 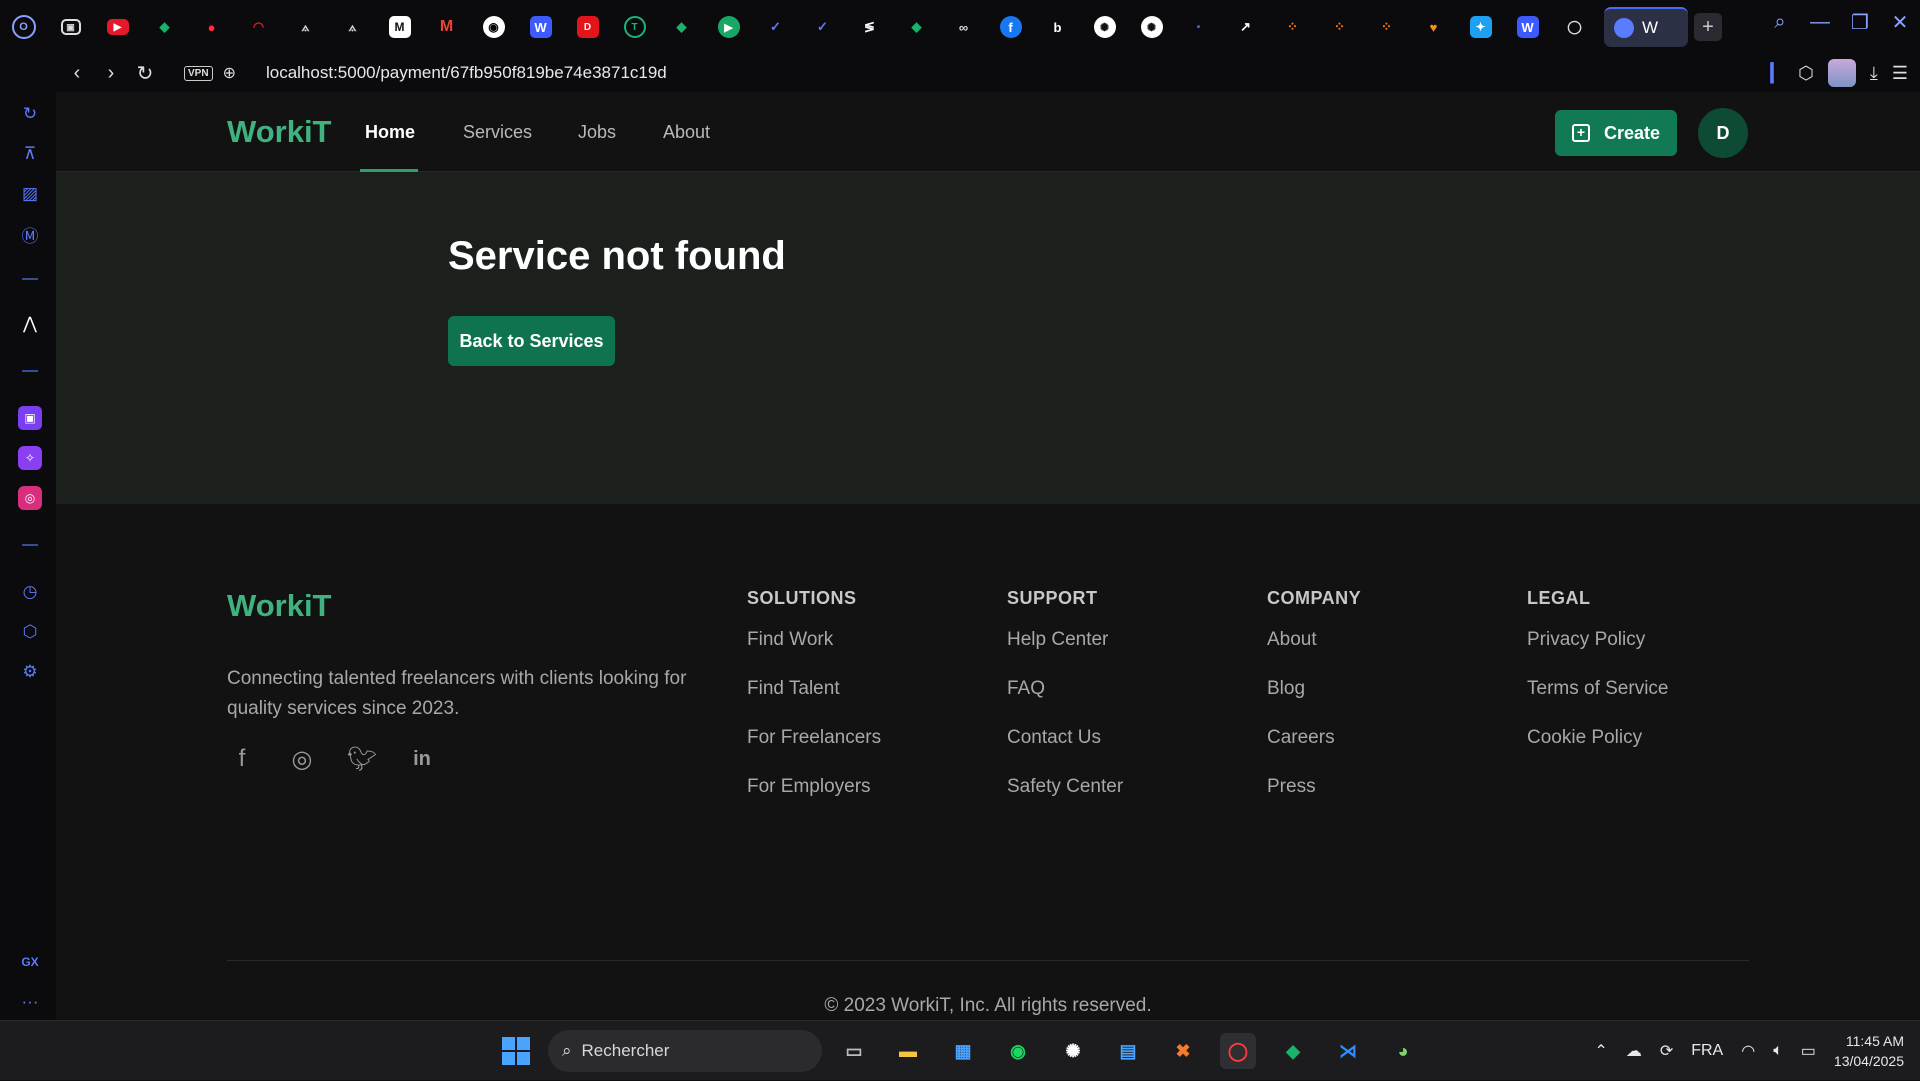 What do you see at coordinates (1869, 1051) in the screenshot?
I see `clock: 11:45 AM 13/04/2025` at bounding box center [1869, 1051].